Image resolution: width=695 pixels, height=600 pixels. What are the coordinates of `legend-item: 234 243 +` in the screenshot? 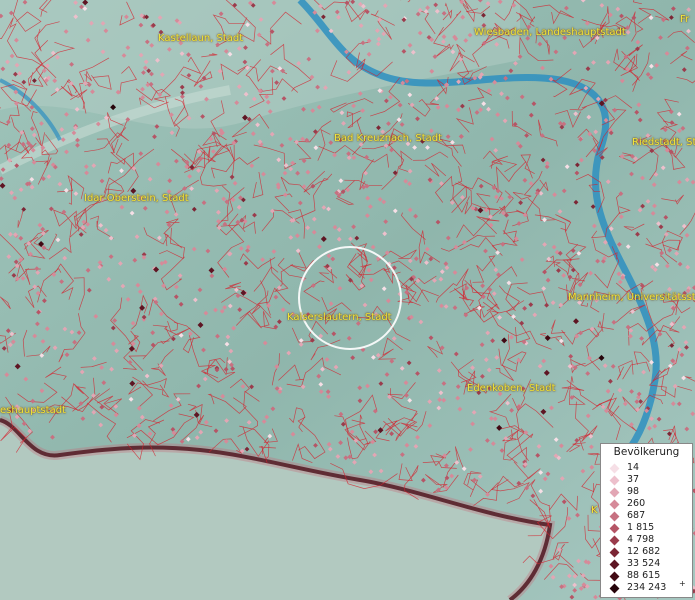 It's located at (647, 586).